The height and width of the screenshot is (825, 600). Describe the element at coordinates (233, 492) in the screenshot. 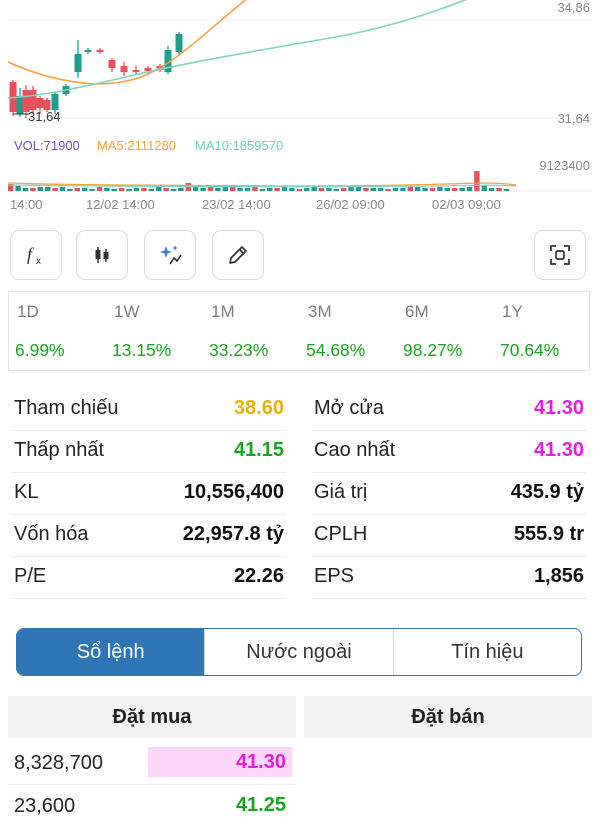

I see `stat-value: 10,556,400` at that location.